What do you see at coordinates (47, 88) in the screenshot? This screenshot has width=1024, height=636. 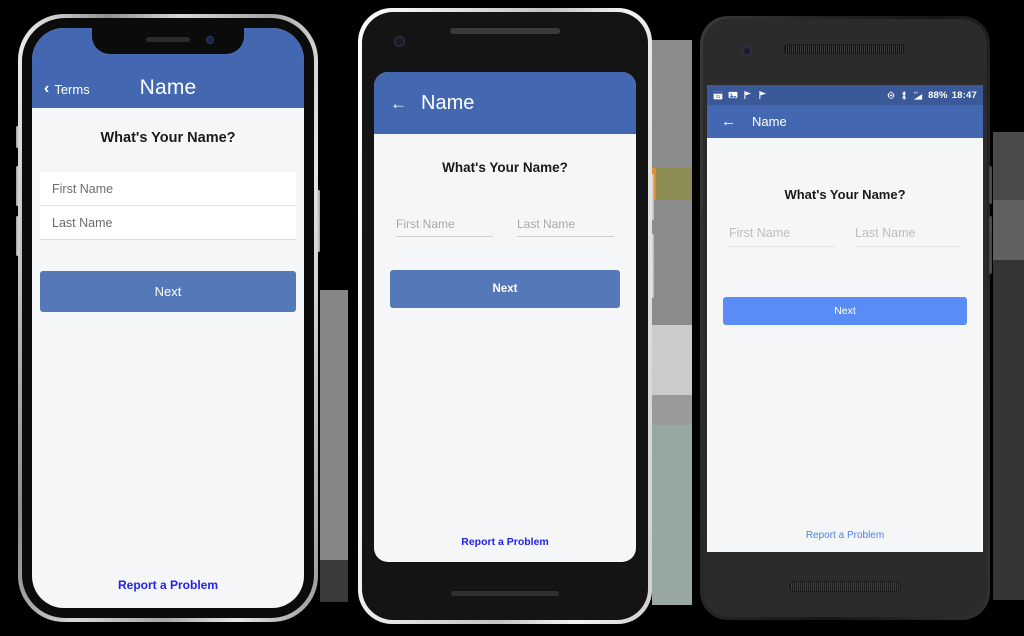 I see `chevron-left-icon: ‹` at bounding box center [47, 88].